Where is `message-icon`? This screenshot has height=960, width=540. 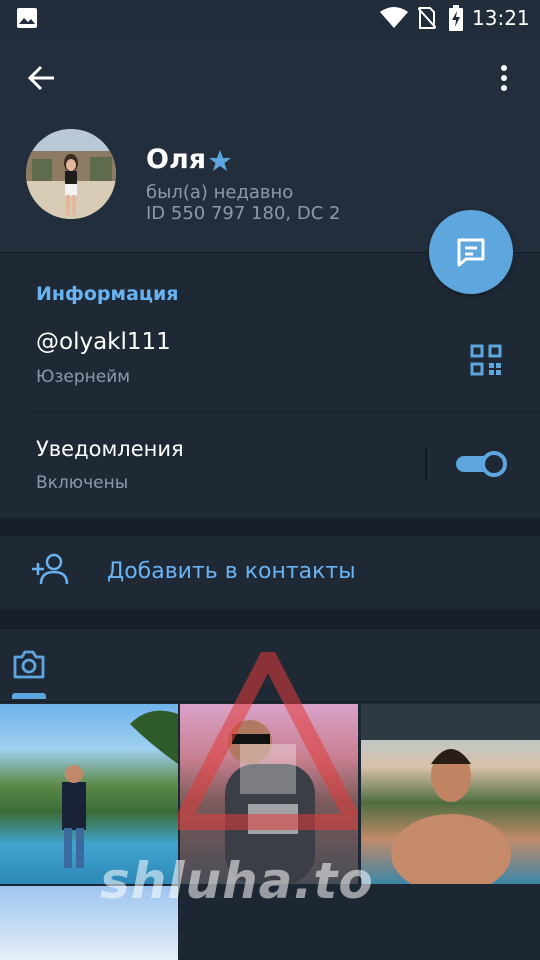 message-icon is located at coordinates (471, 252).